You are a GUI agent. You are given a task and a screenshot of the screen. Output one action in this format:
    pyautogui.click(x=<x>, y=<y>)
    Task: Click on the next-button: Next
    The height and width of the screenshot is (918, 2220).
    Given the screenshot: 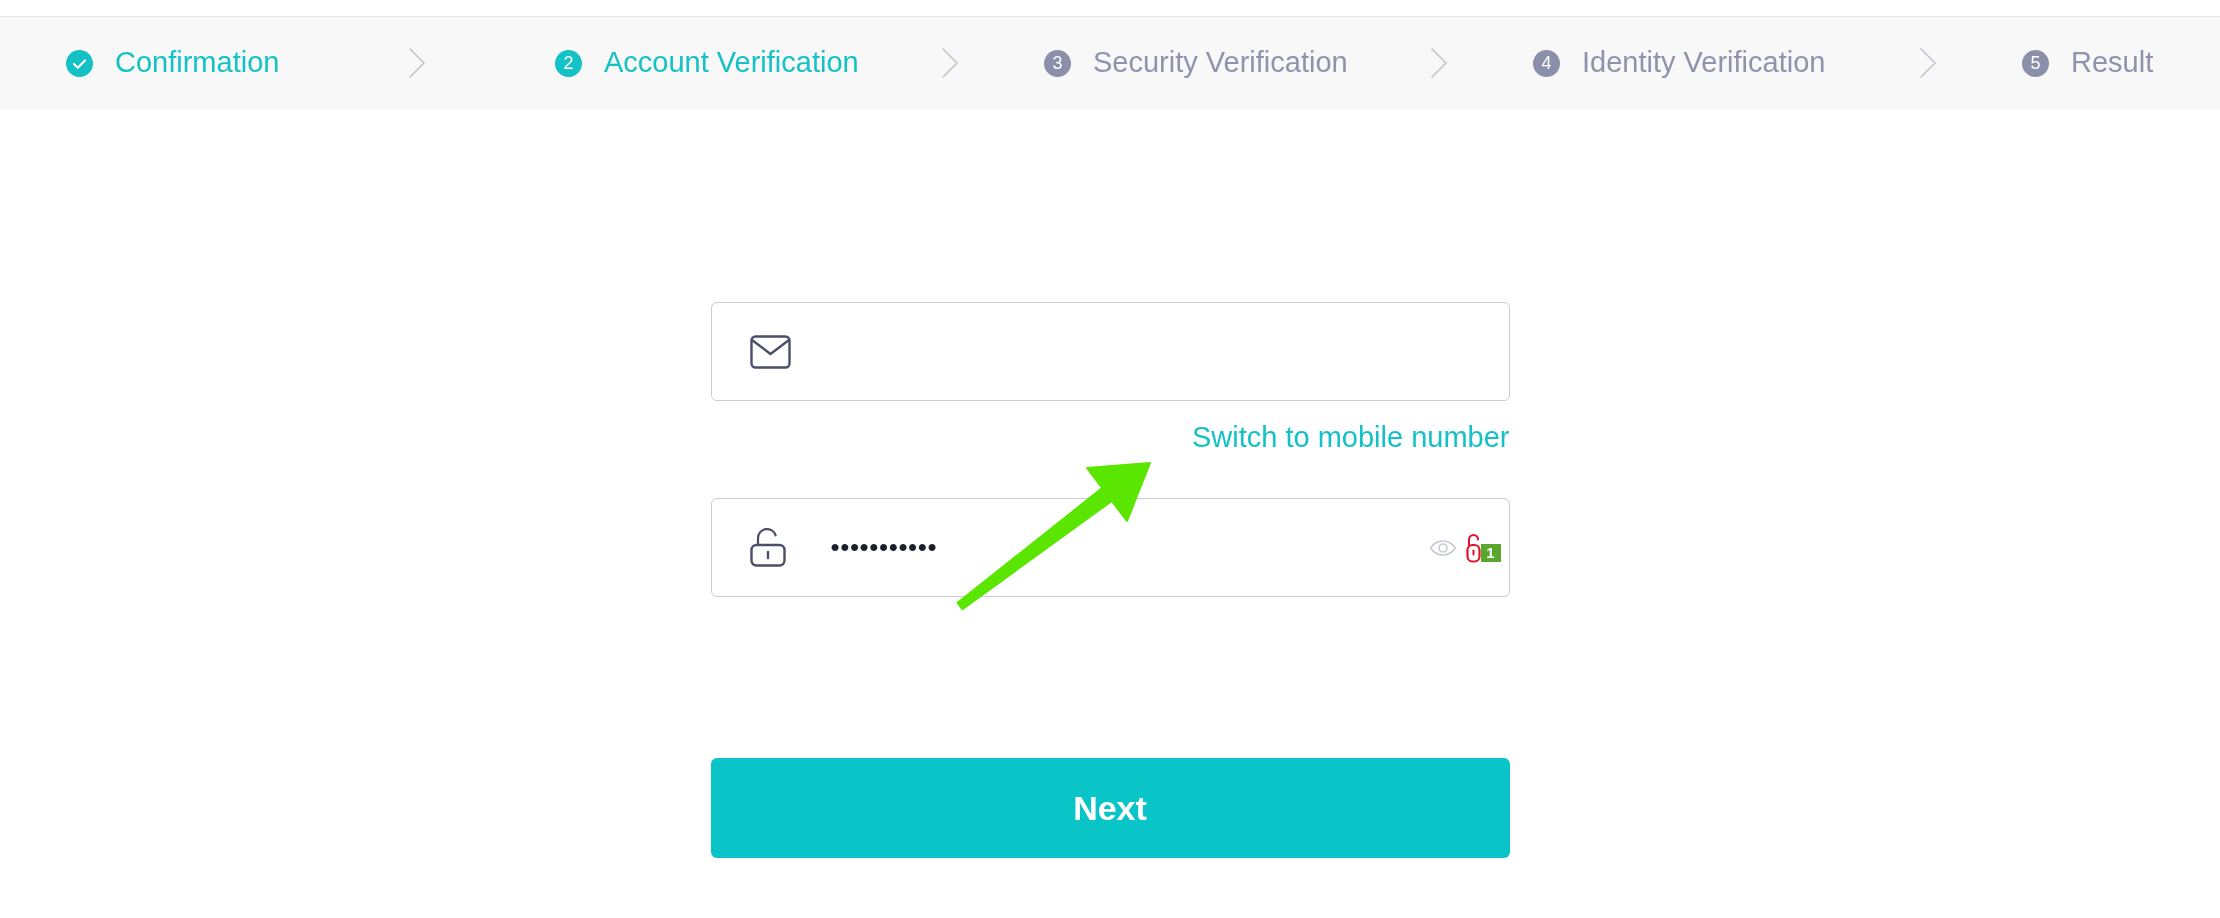 What is the action you would take?
    pyautogui.click(x=1110, y=808)
    